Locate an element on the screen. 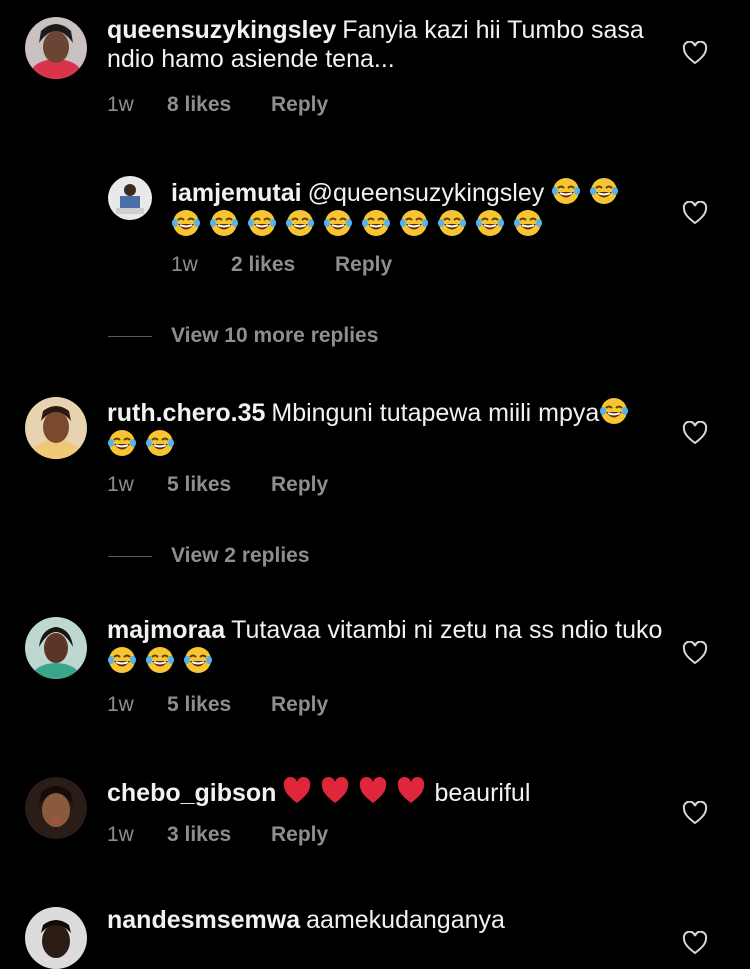 This screenshot has height=969, width=750. comment-text: chebo_gibson beauriful is located at coordinates (387, 792).